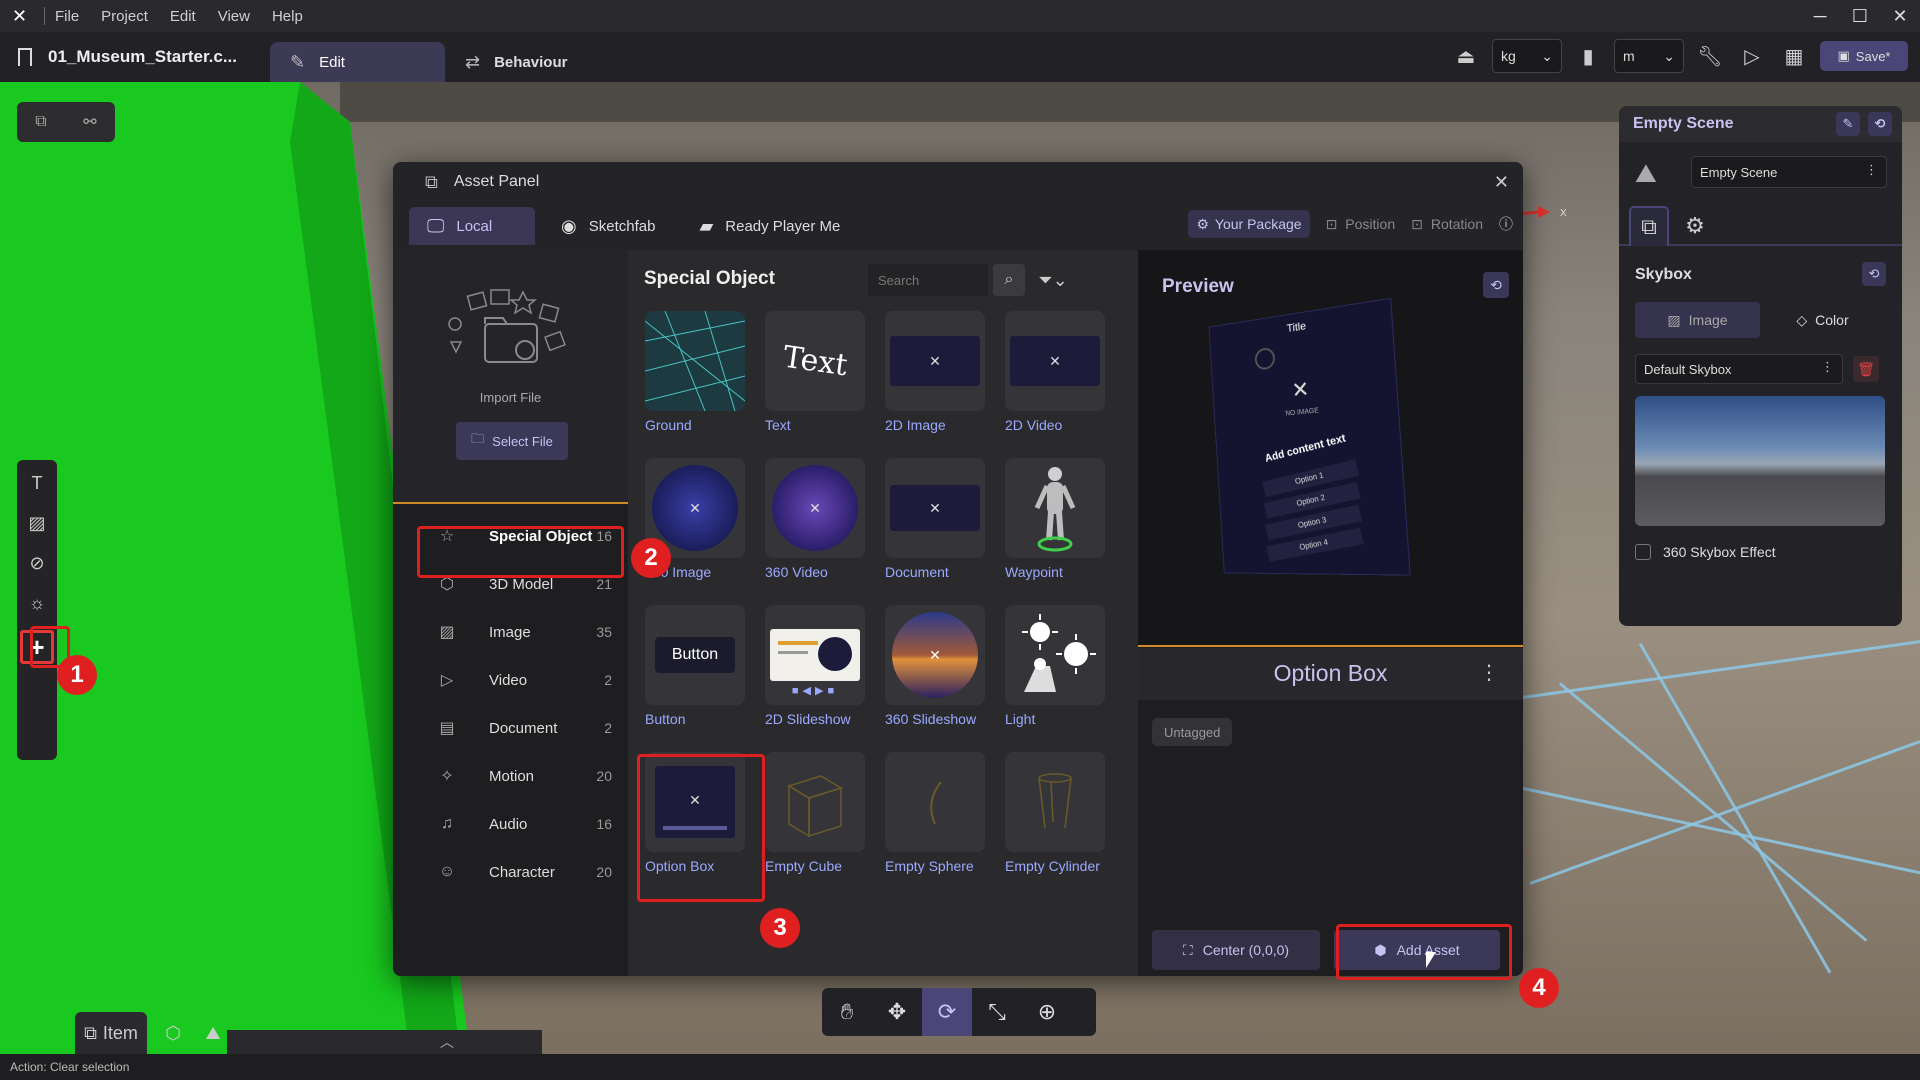 The height and width of the screenshot is (1080, 1920). I want to click on wrench-icon: 🔧︎, so click(1710, 56).